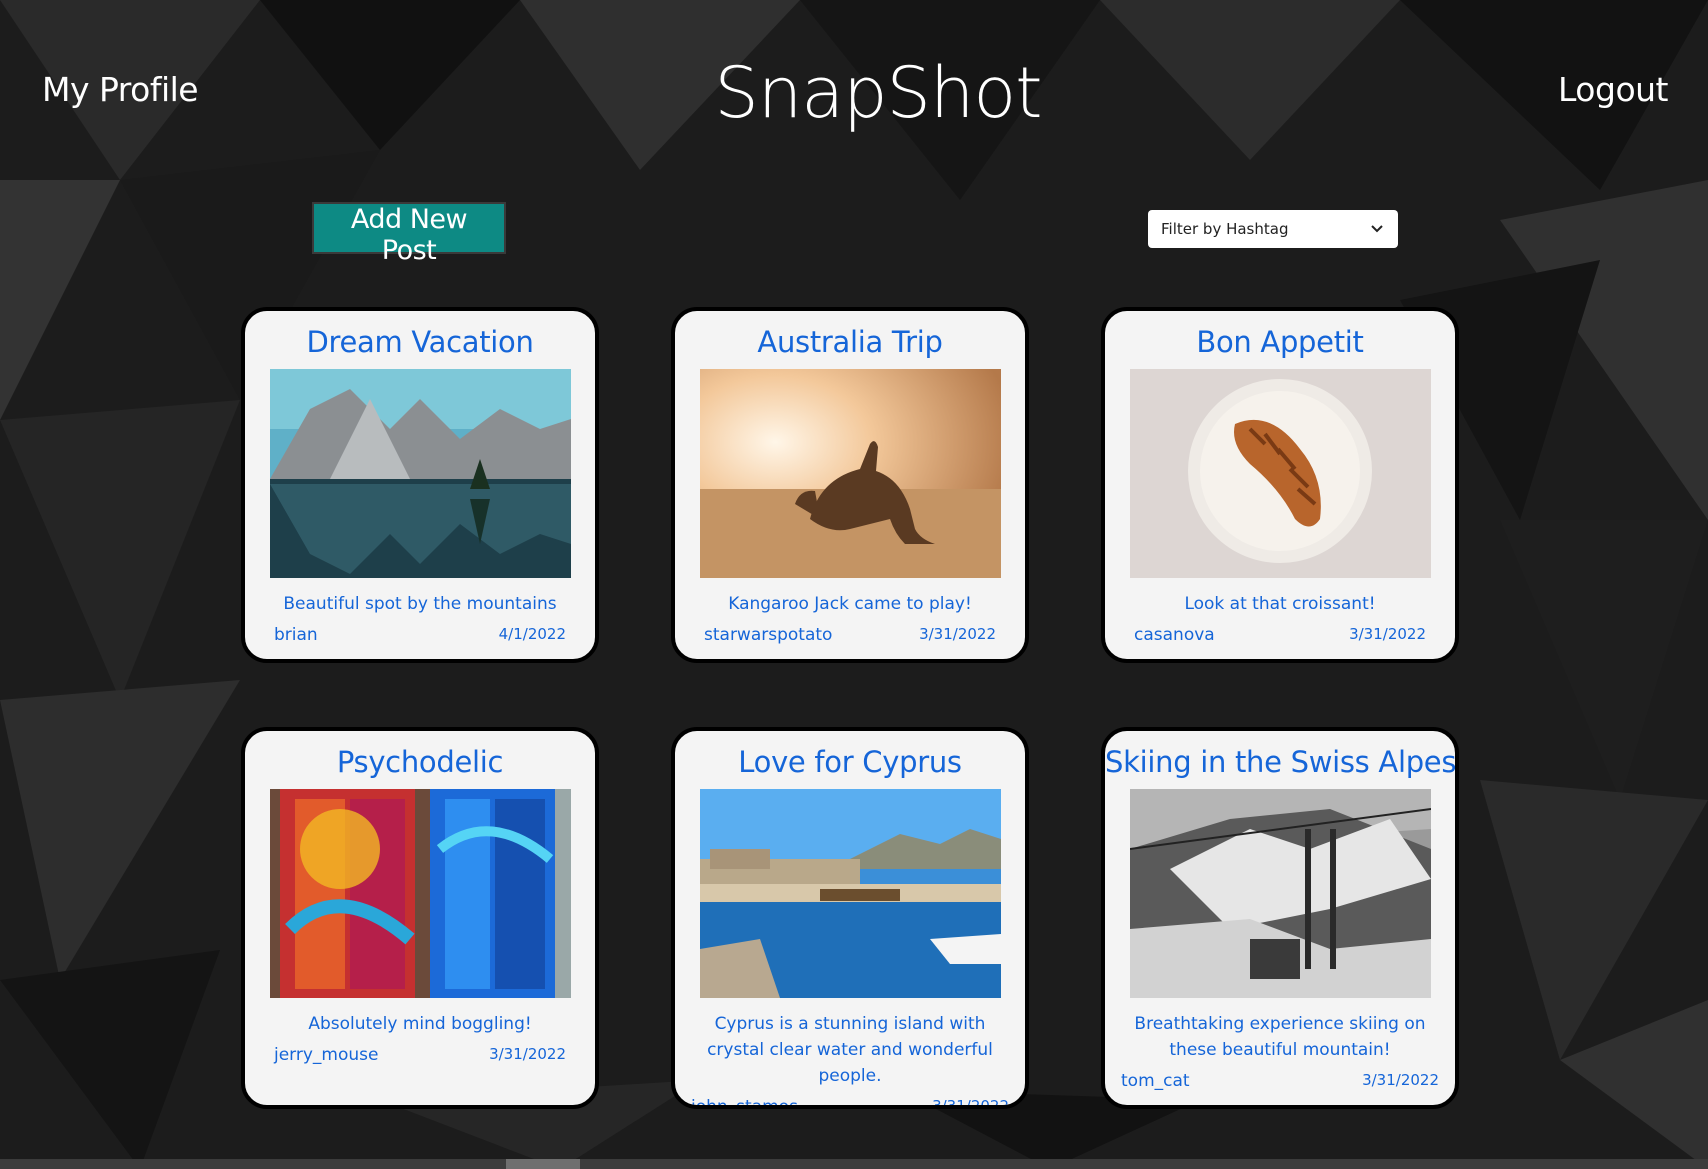  I want to click on post-title: Dream Vacation, so click(420, 344).